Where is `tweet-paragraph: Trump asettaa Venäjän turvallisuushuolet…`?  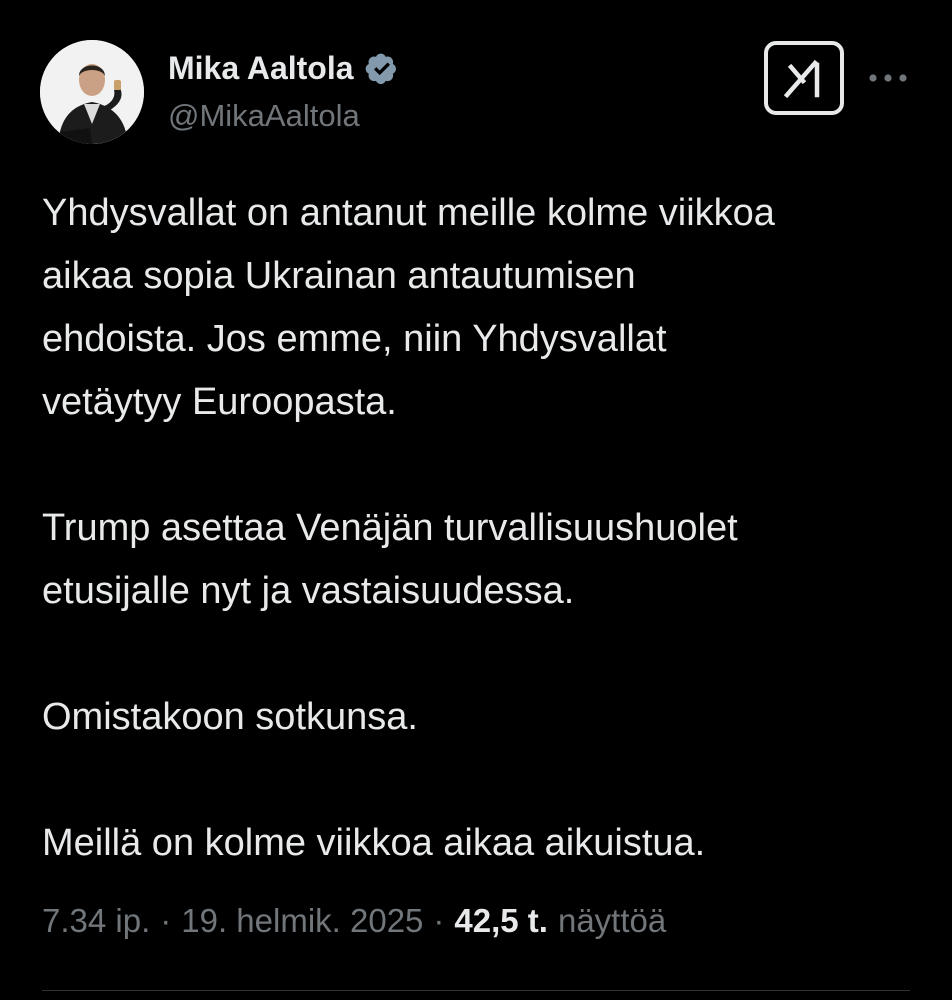 tweet-paragraph: Trump asettaa Venäjän turvallisuushuolet… is located at coordinates (390, 559).